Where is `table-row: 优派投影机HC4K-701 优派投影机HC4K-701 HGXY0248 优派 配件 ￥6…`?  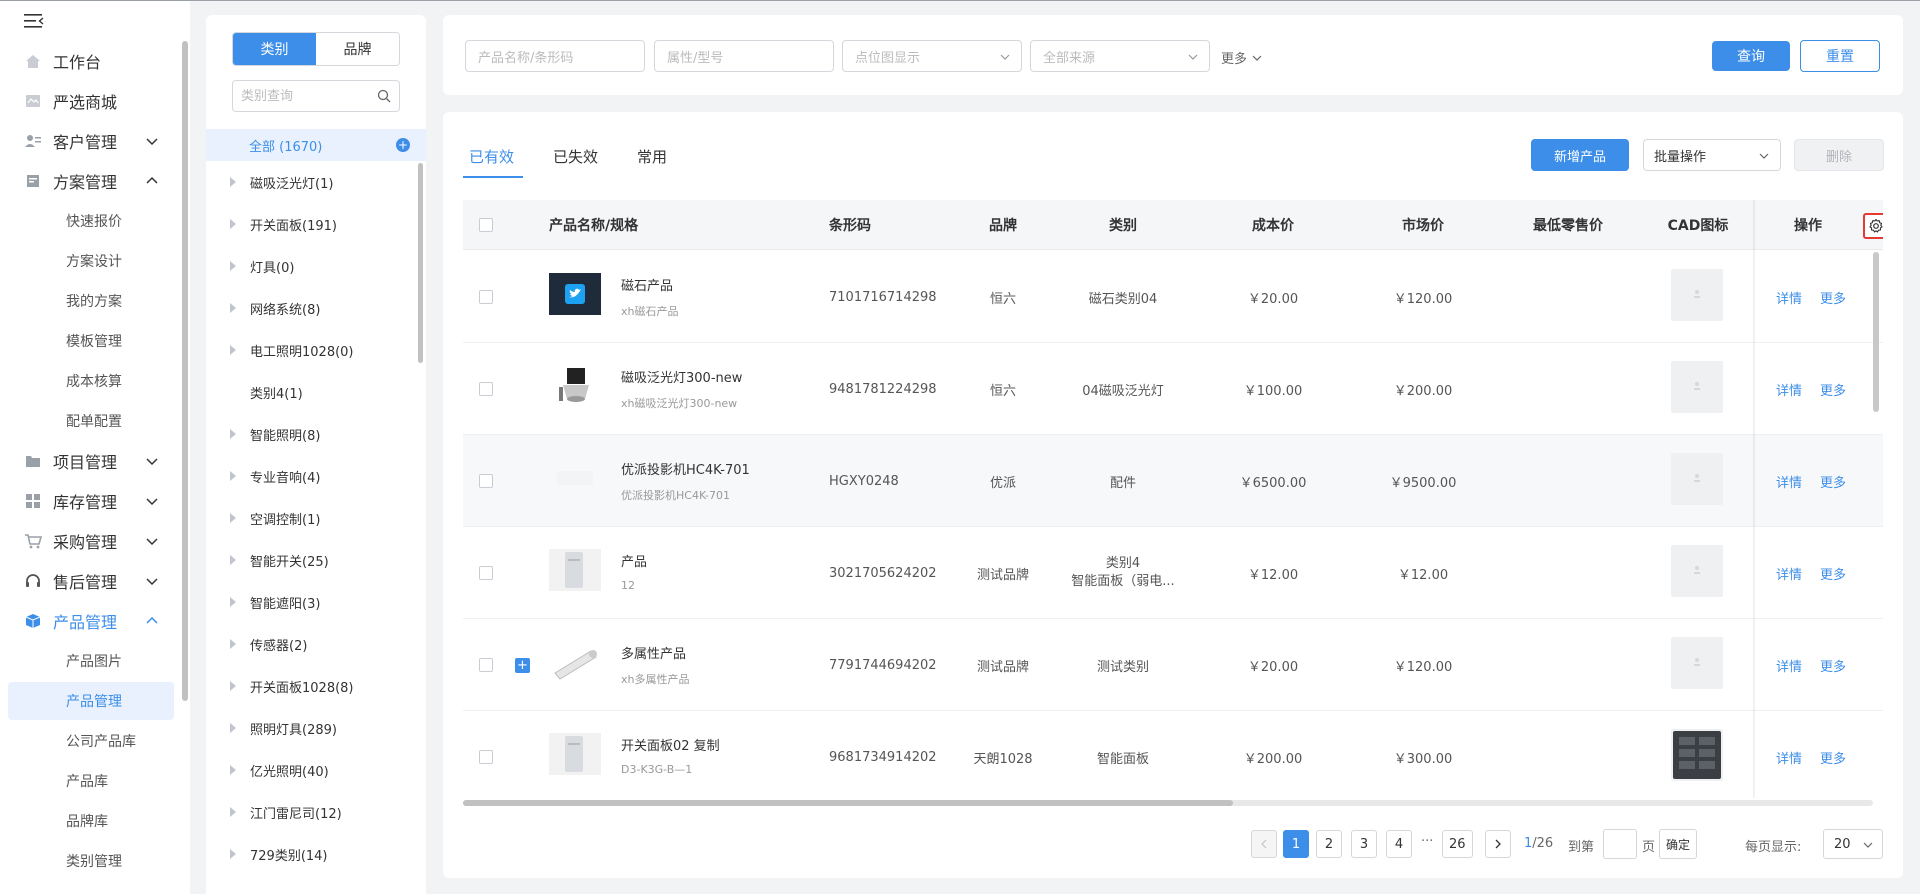
table-row: 优派投影机HC4K-701 优派投影机HC4K-701 HGXY0248 优派 配件 ￥6… is located at coordinates (1173, 481).